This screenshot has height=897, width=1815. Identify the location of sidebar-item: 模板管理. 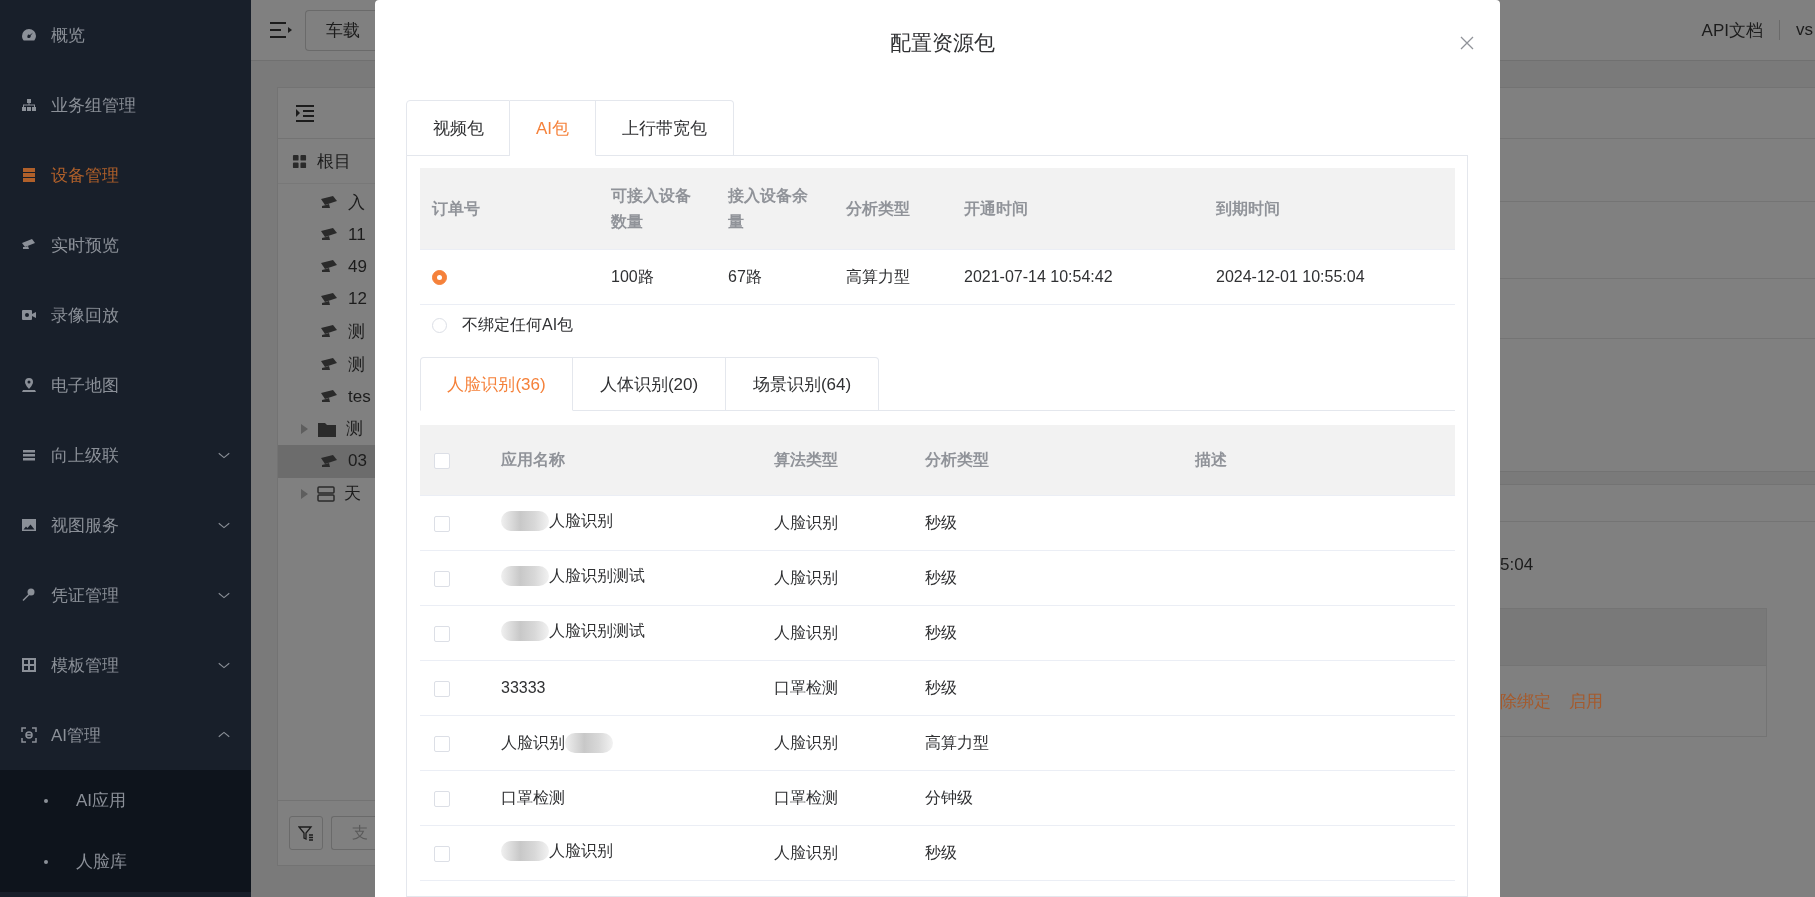
(125, 665).